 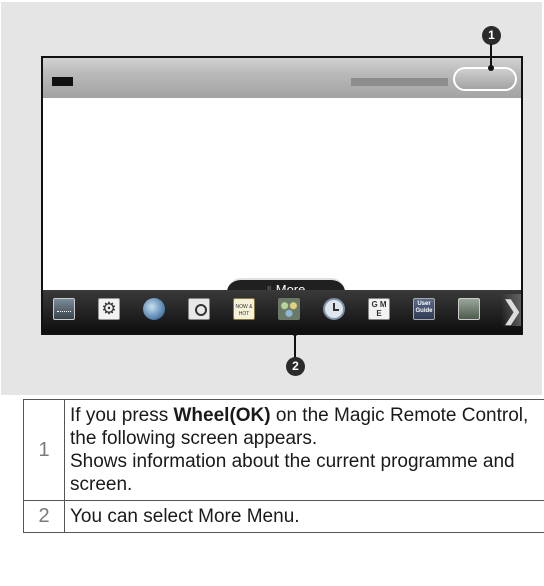 What do you see at coordinates (199, 309) in the screenshot?
I see `search-icon` at bounding box center [199, 309].